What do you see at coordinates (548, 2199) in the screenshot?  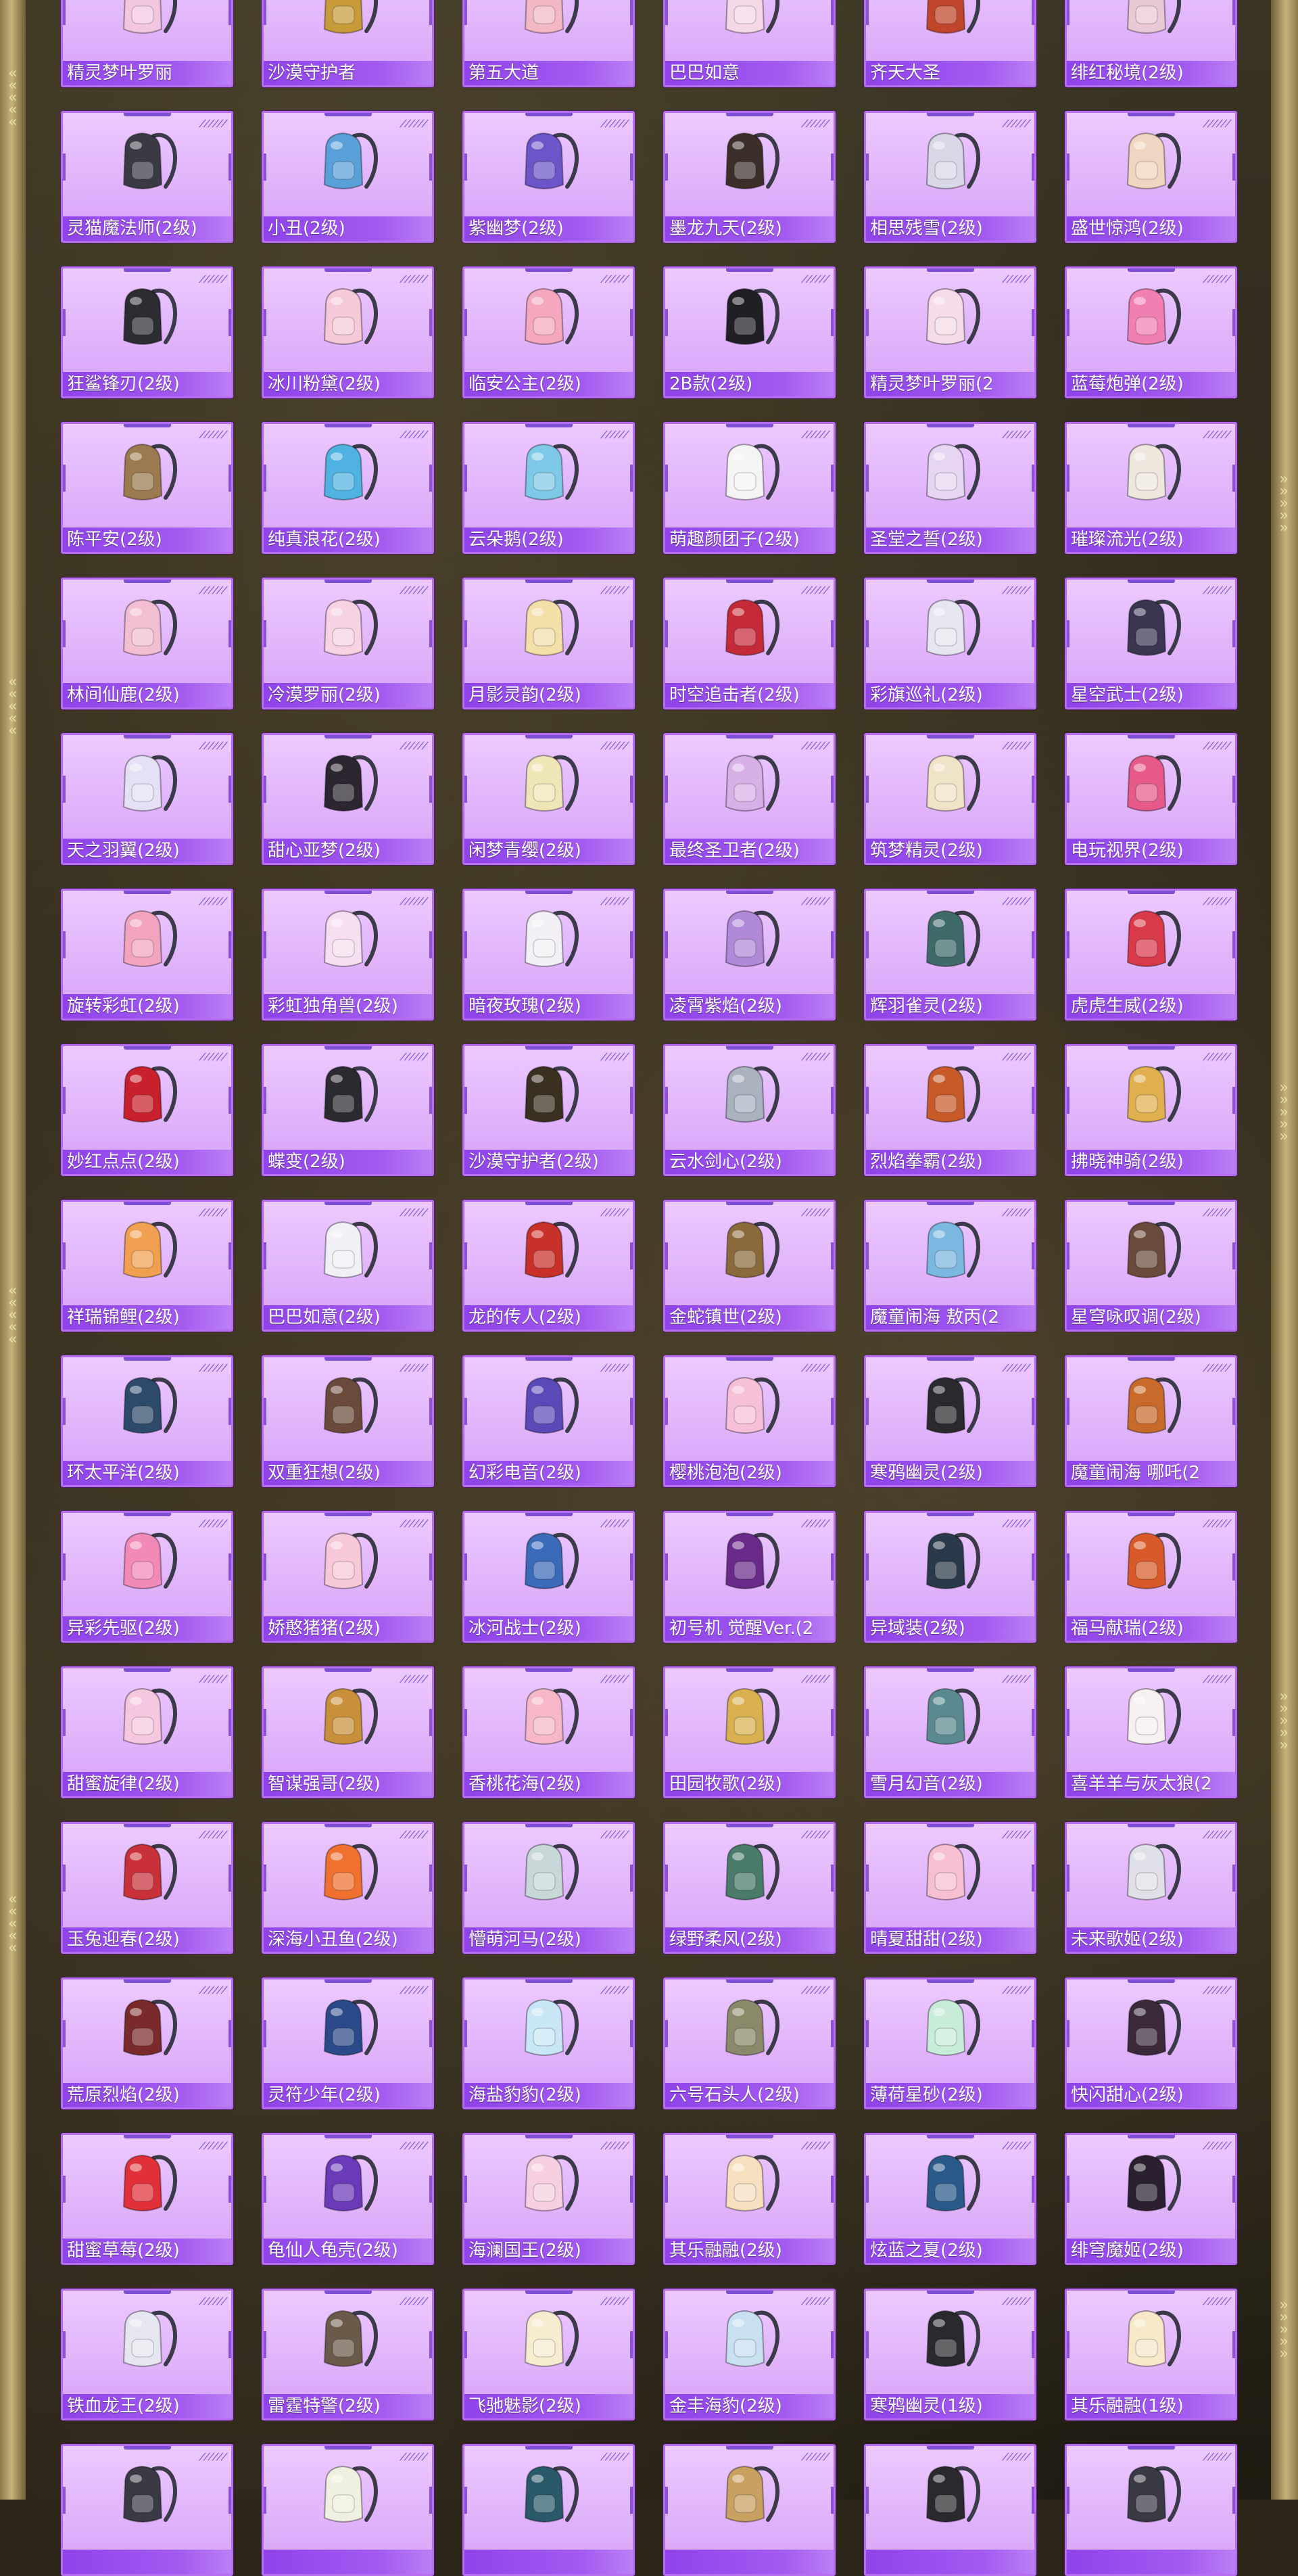 I see `backpack-card: ////// 海澜国王(2级)` at bounding box center [548, 2199].